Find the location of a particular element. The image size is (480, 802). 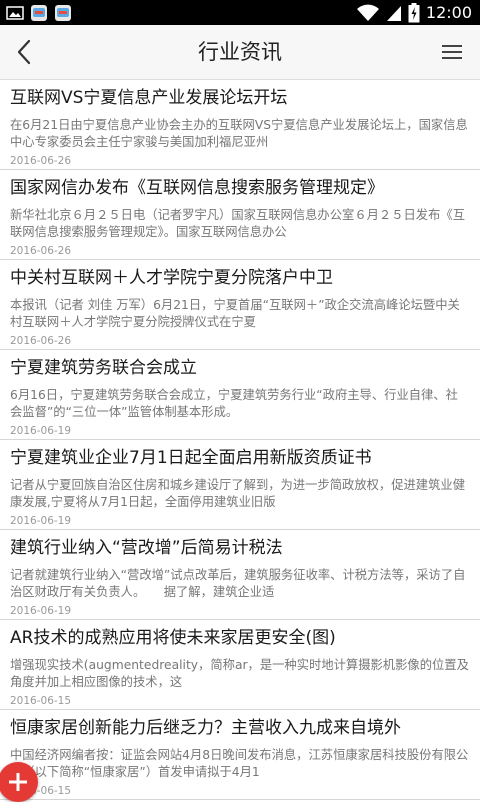

news-title: 建筑行业纳入“营改增”后简易计税法 is located at coordinates (146, 548).